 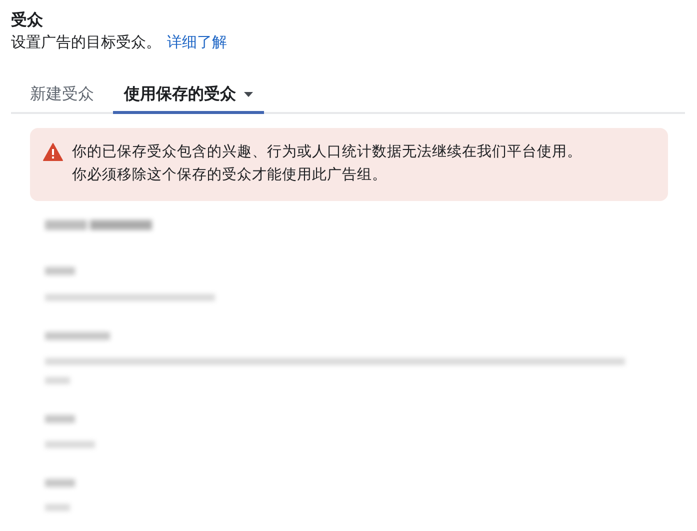 I want to click on section-title: 受众, so click(x=27, y=20).